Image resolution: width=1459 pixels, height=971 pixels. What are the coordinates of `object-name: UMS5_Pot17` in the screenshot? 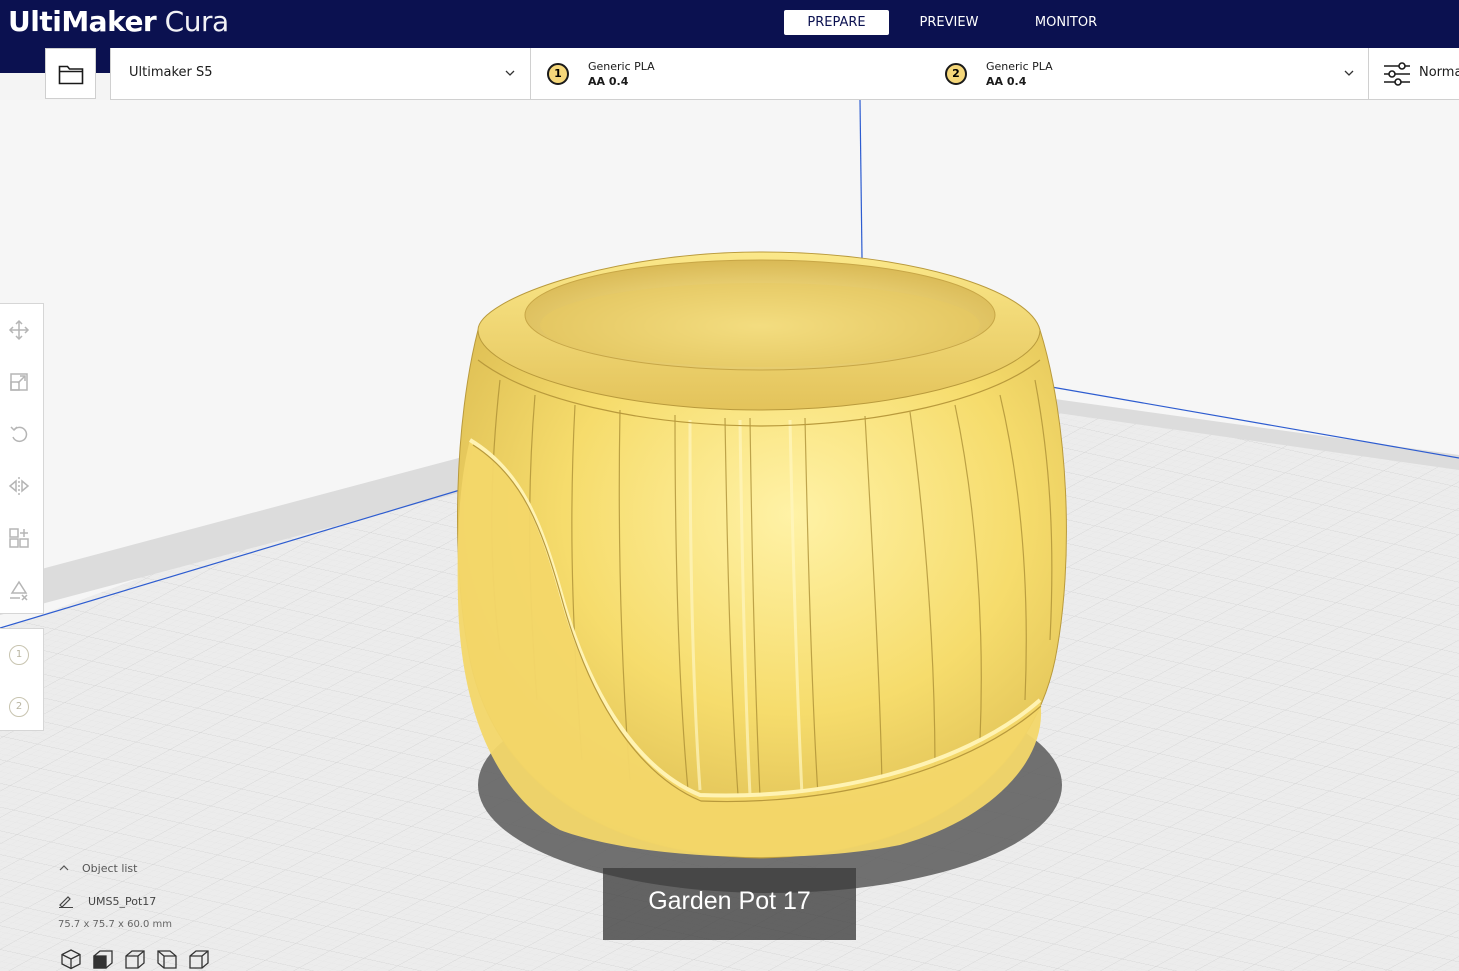 It's located at (122, 901).